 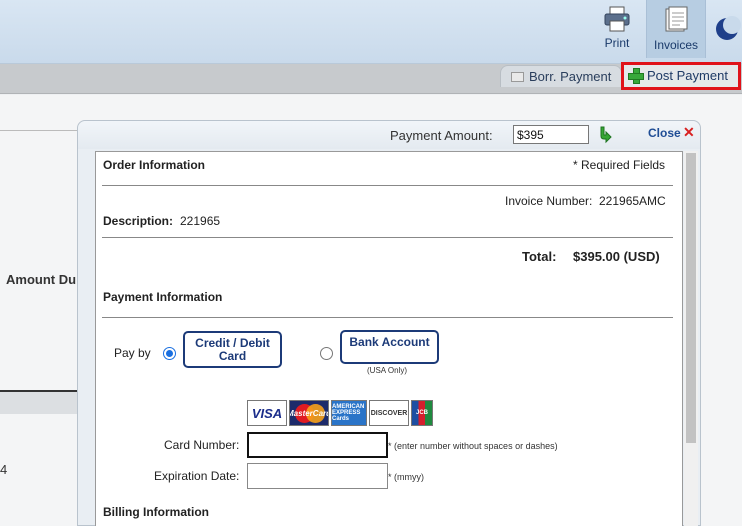 What do you see at coordinates (309, 413) in the screenshot?
I see `mastercard-logo: MasterCard` at bounding box center [309, 413].